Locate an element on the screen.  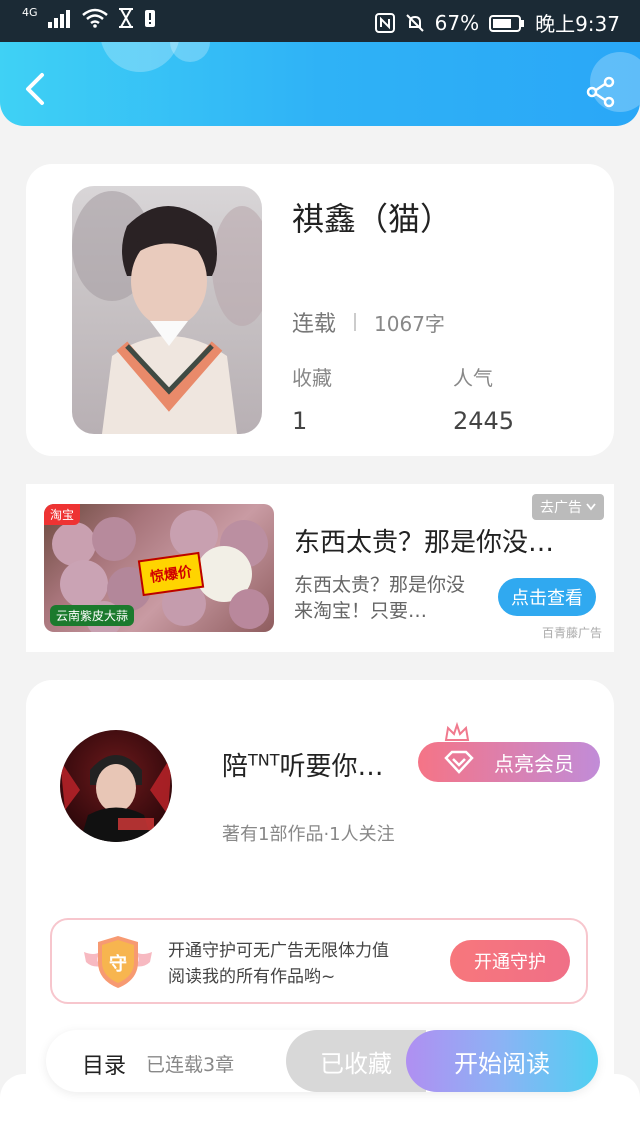
status-bar: 4G 67% 晚上9:37 is located at coordinates (320, 21).